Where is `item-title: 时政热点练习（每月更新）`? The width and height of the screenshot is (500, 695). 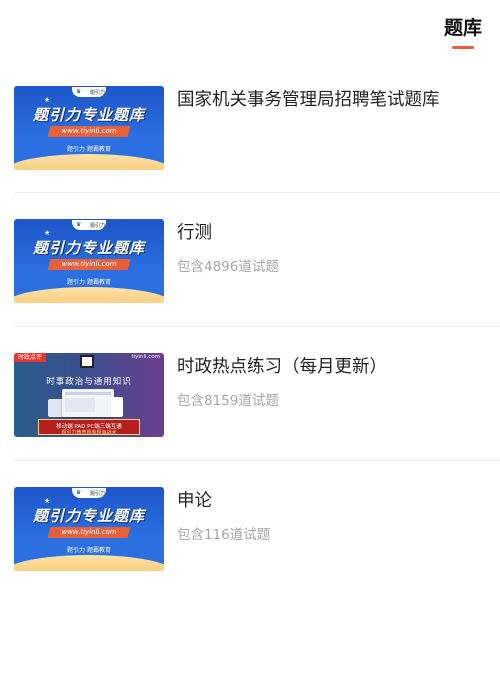 item-title: 时政热点练习（每月更新） is located at coordinates (282, 367).